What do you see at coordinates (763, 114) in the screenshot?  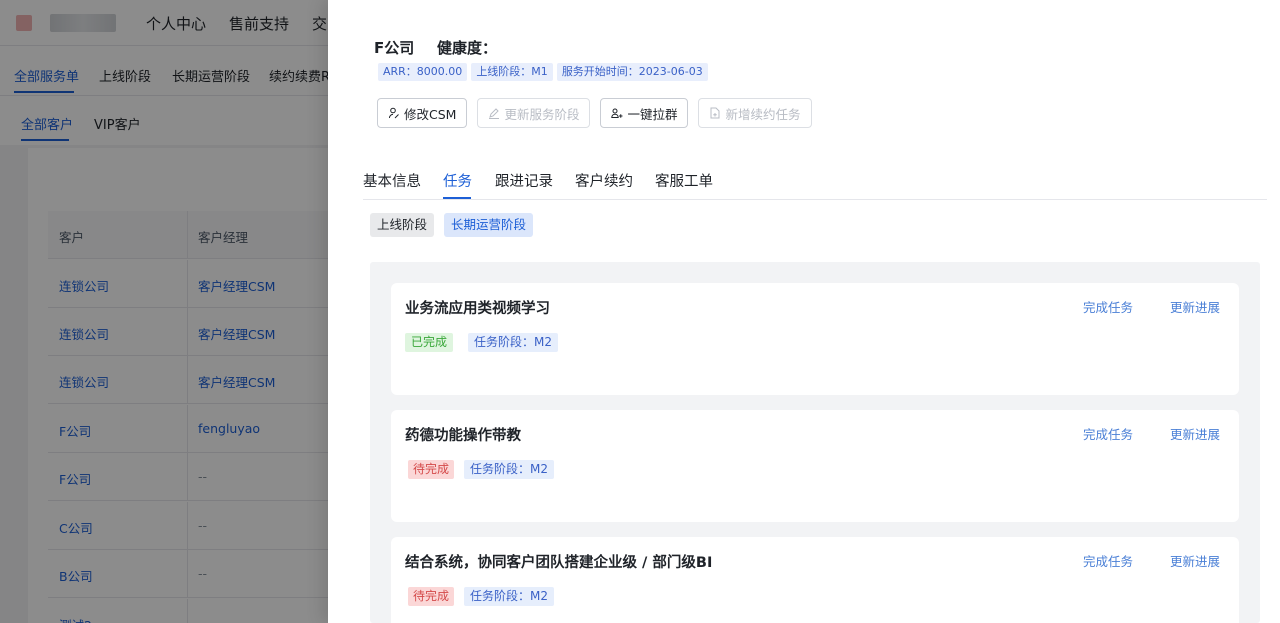 I see `add-renewal-task-label: 新增续约任务` at bounding box center [763, 114].